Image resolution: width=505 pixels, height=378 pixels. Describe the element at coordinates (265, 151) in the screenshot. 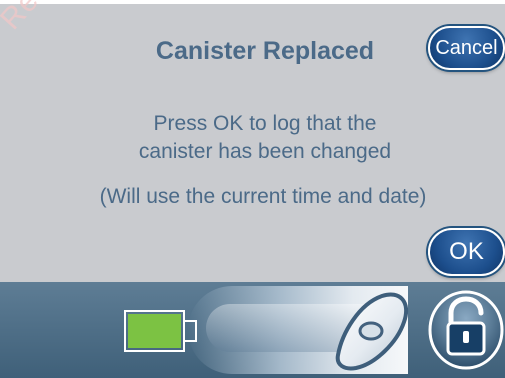

I see `message-line-2: canister has been changed` at that location.